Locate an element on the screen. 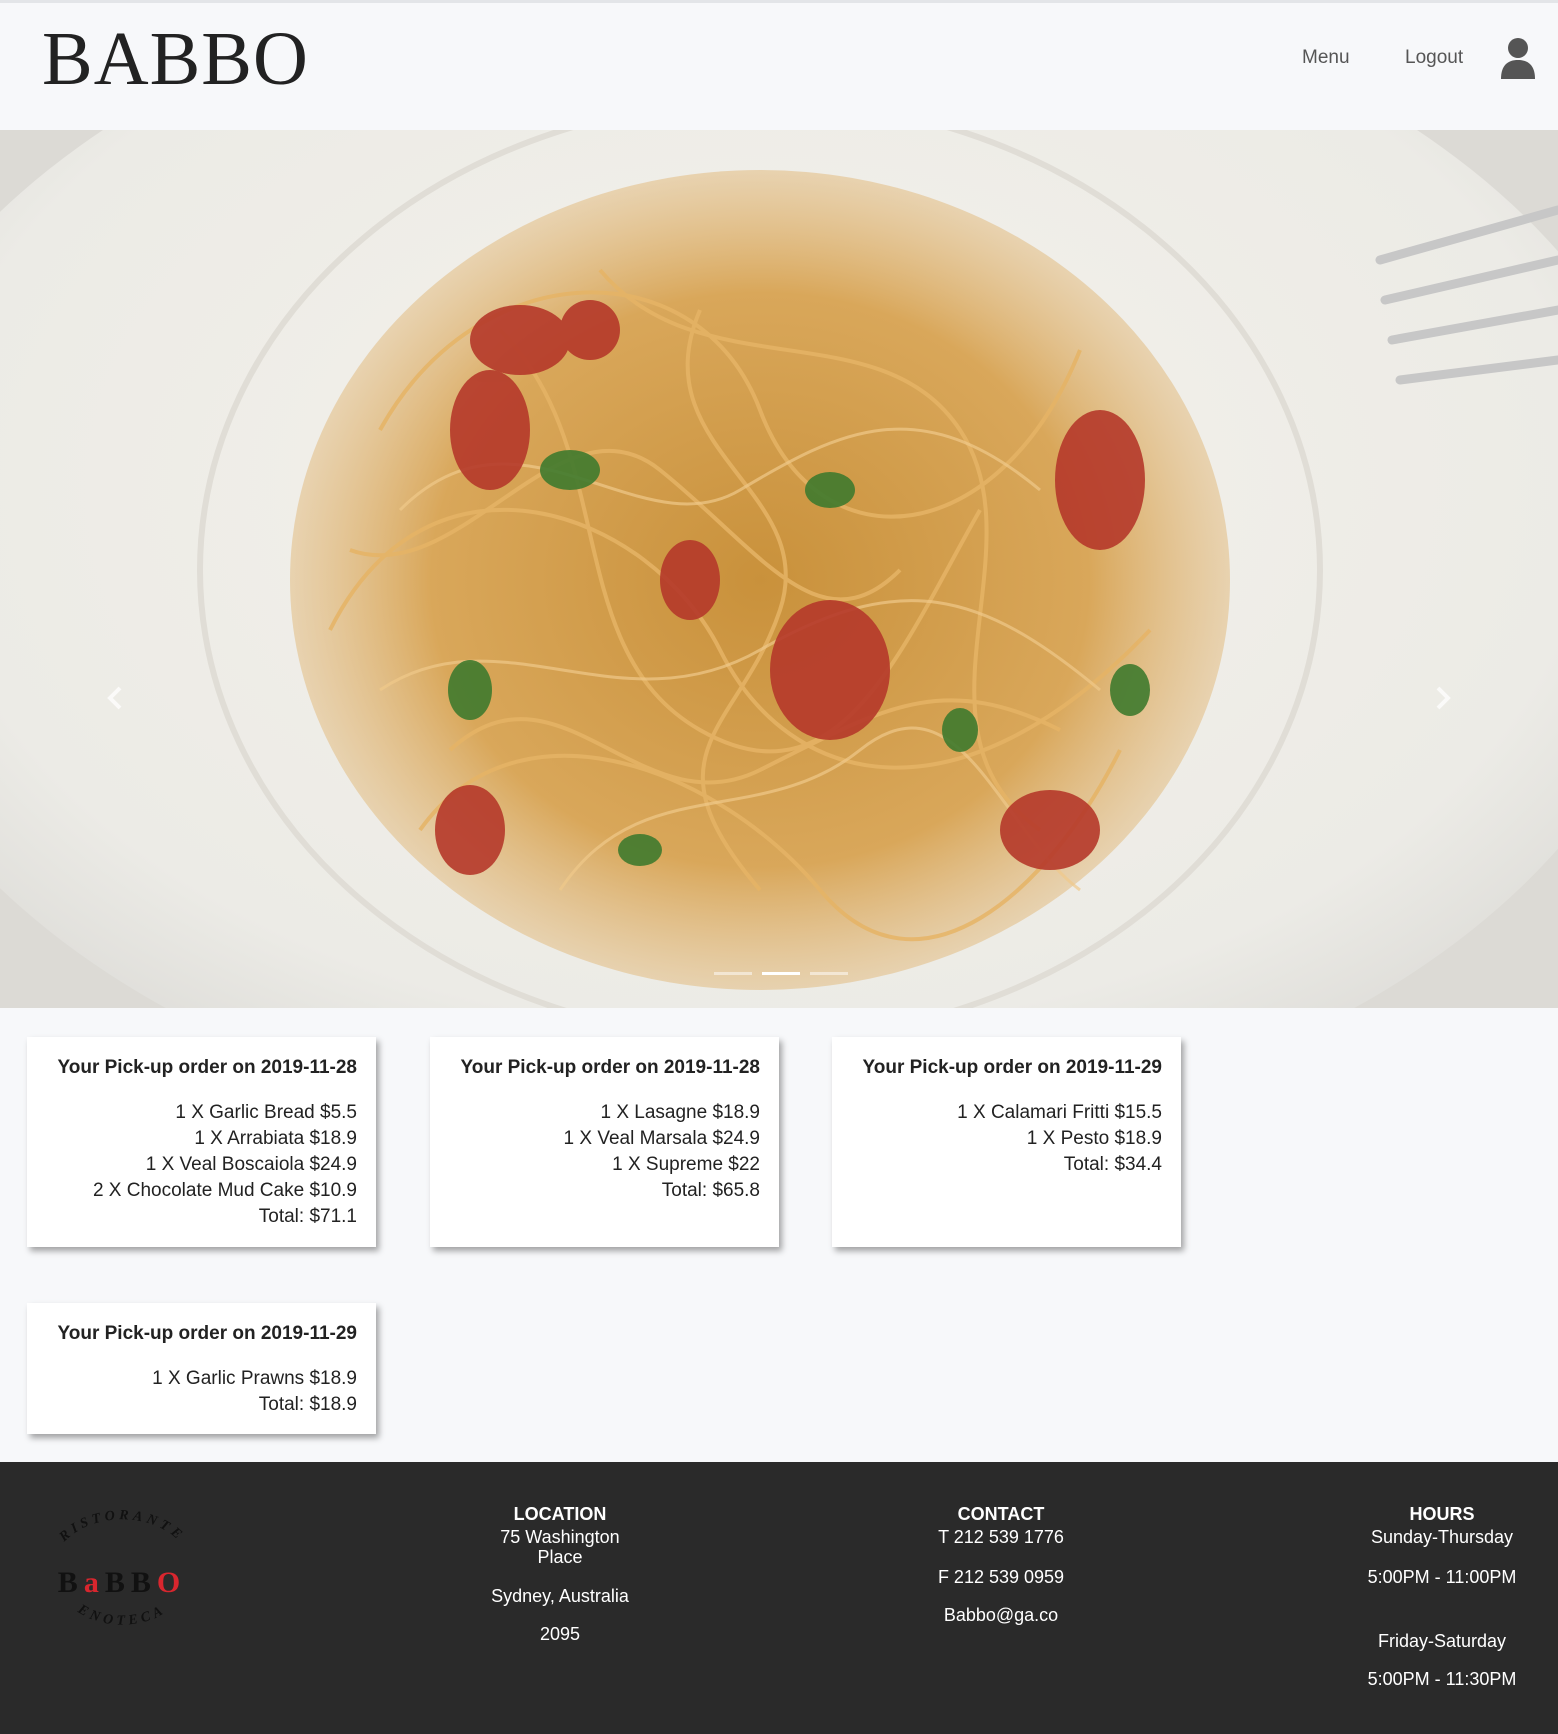 The image size is (1558, 1734). site-logo: BABBO is located at coordinates (175, 59).